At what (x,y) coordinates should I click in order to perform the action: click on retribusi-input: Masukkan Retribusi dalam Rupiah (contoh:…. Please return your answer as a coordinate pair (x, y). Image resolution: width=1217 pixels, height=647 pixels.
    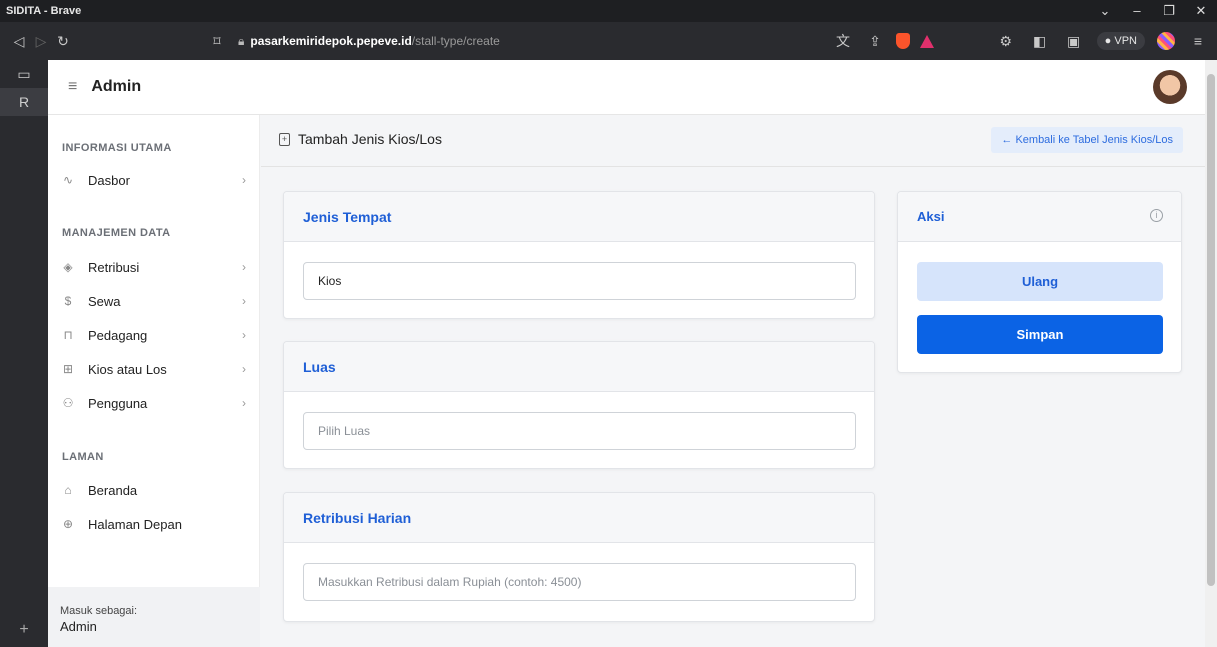
    Looking at the image, I should click on (579, 582).